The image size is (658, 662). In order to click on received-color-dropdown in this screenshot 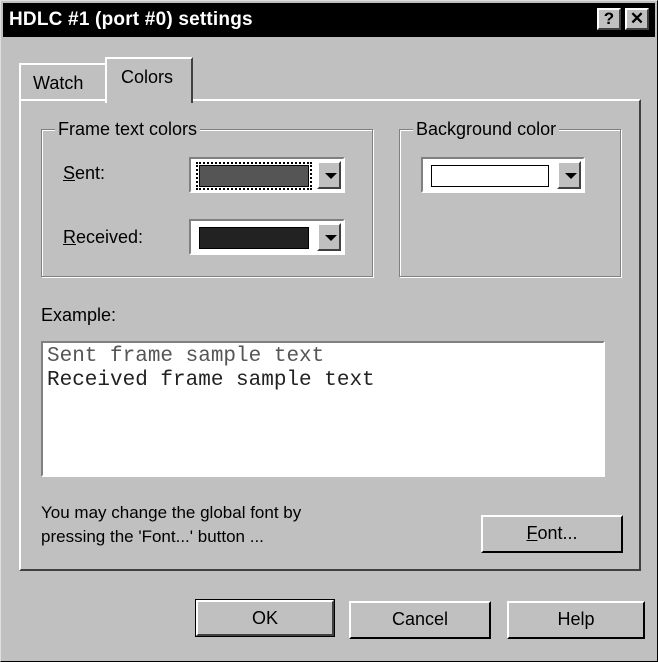, I will do `click(267, 237)`.